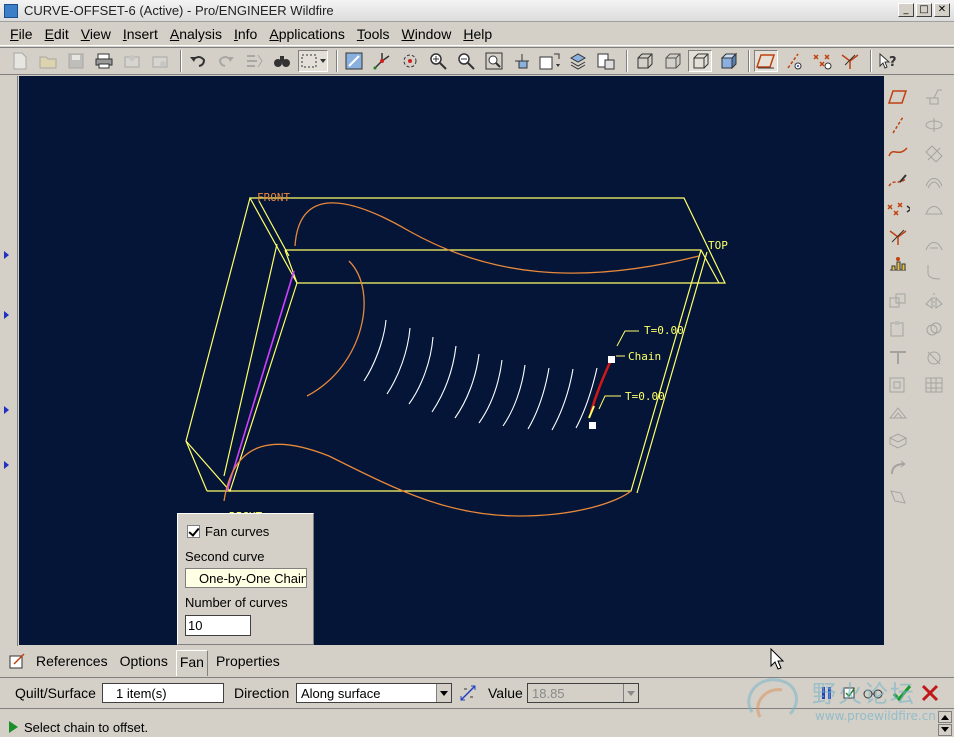 This screenshot has height=737, width=954. I want to click on close-button: ✕, so click(942, 10).